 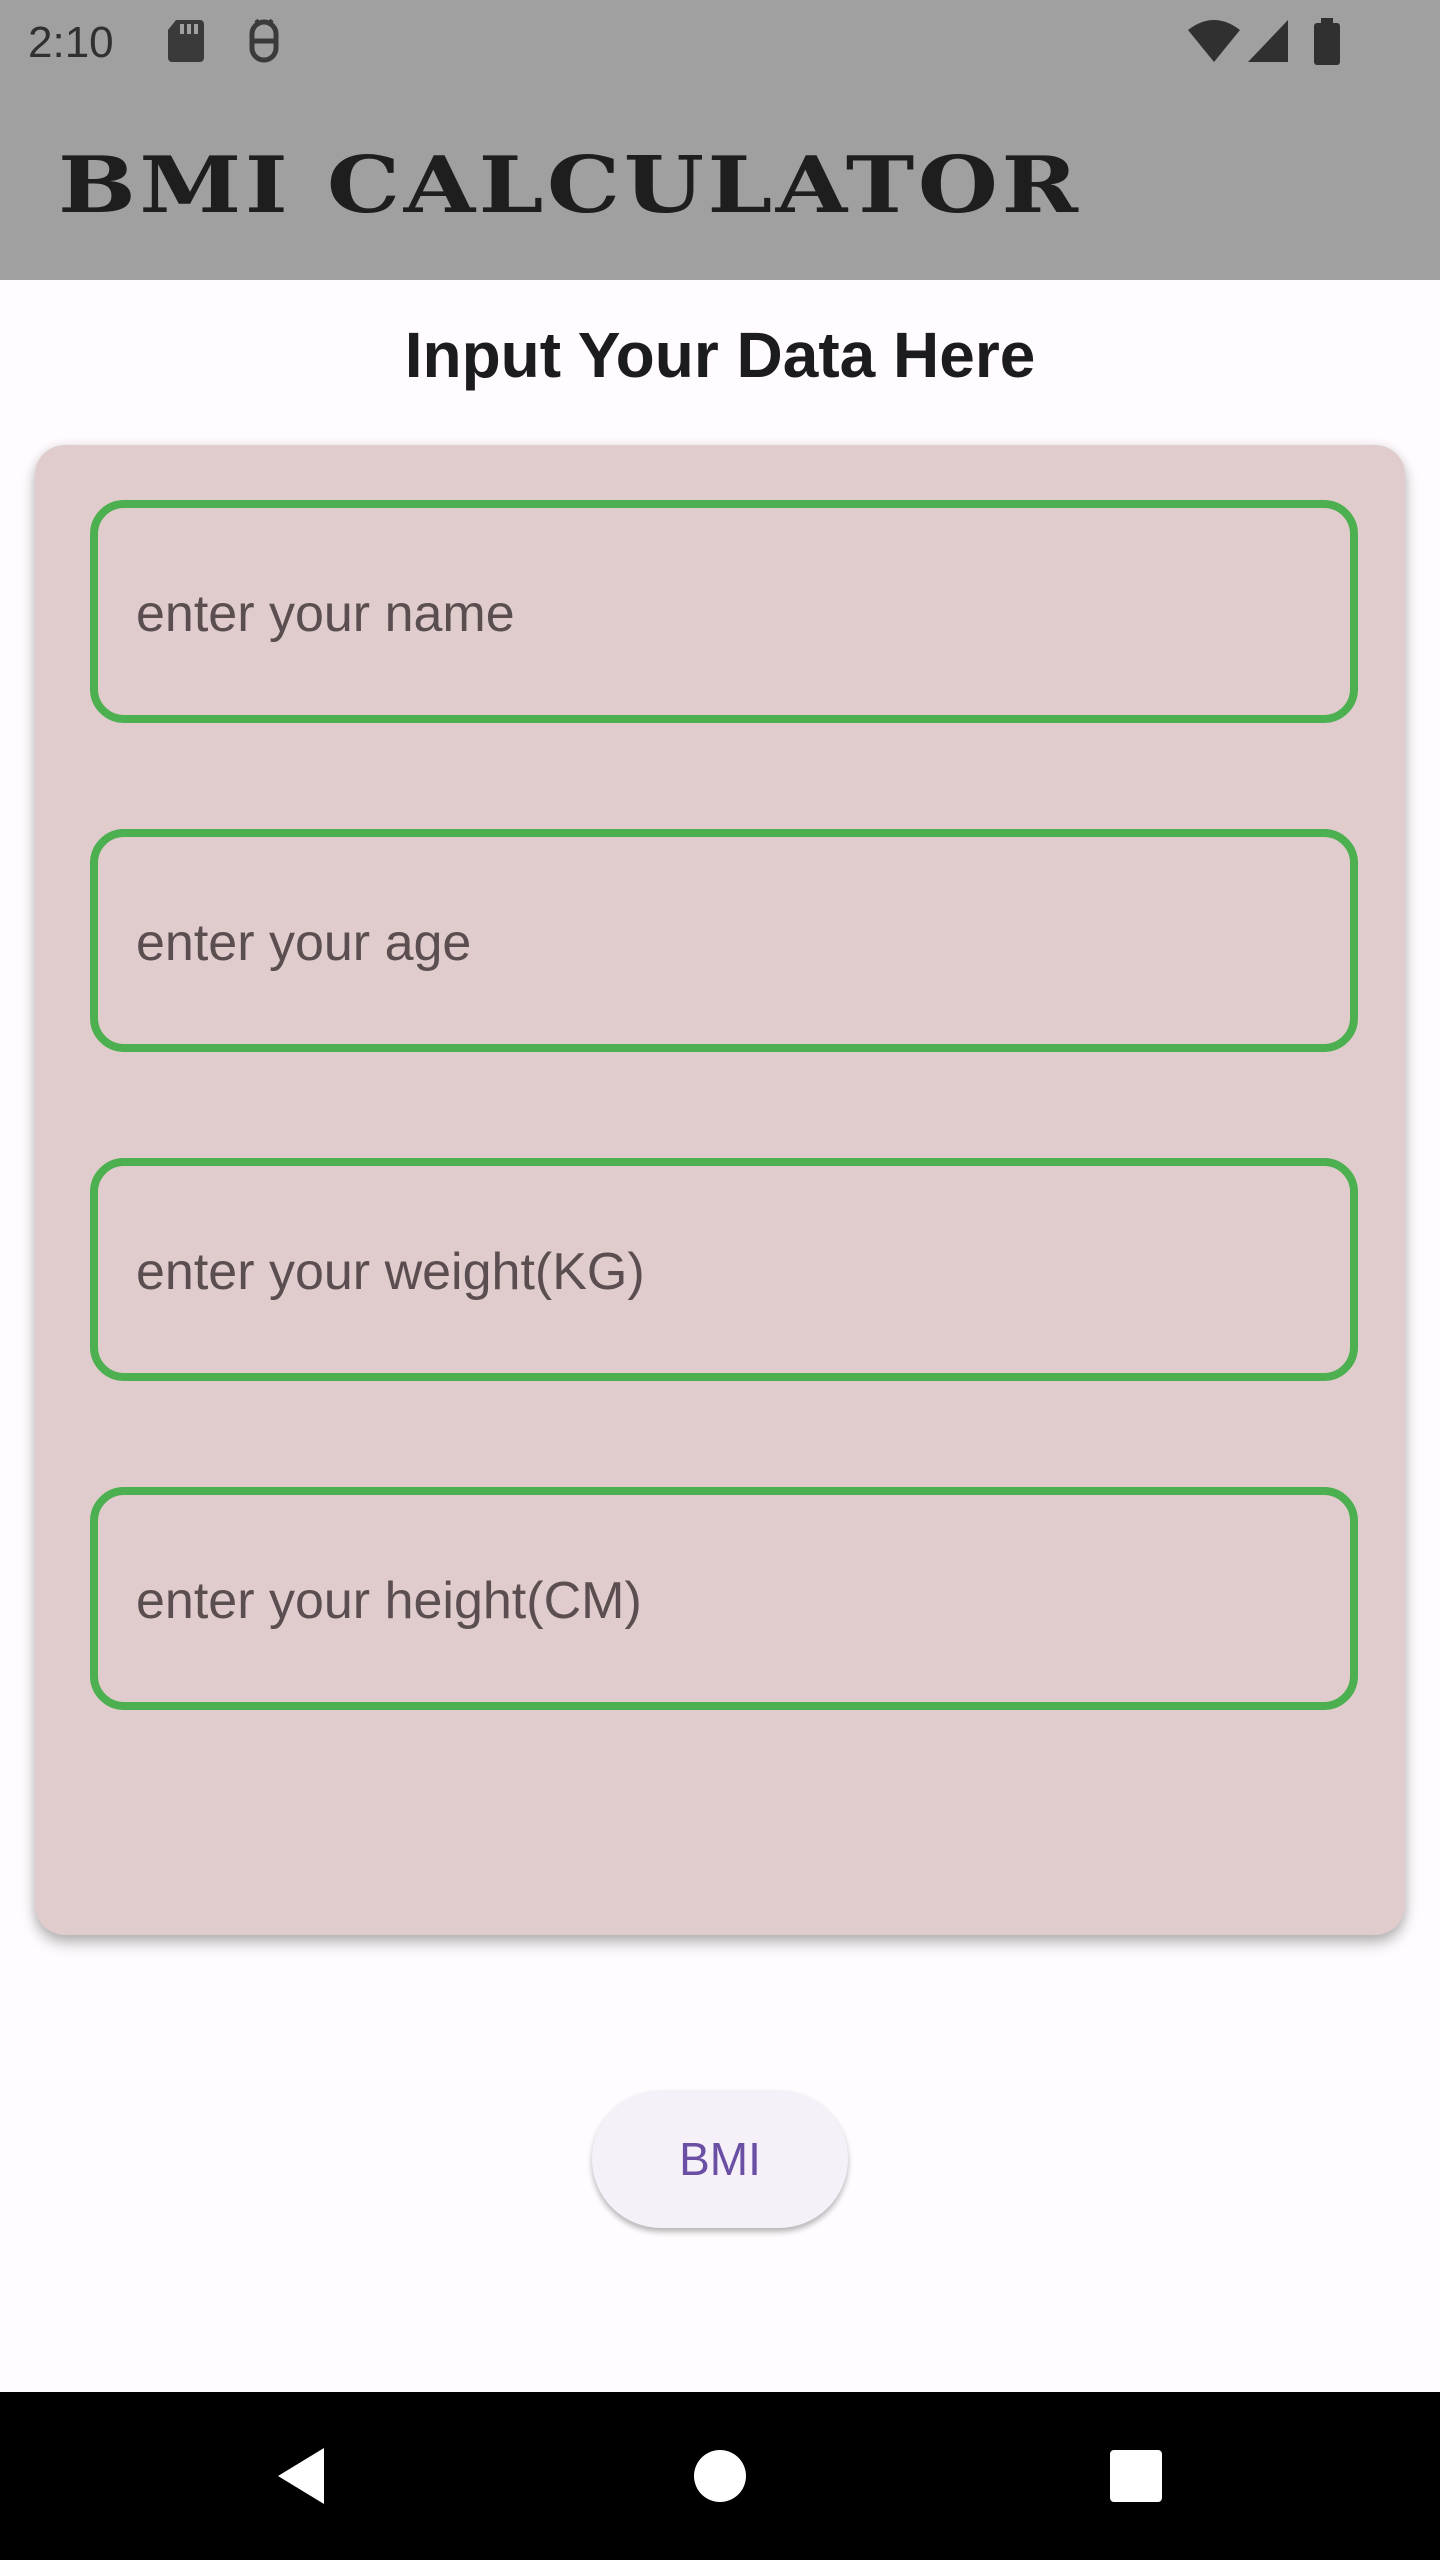 What do you see at coordinates (720, 42) in the screenshot?
I see `status-bar: 2:10` at bounding box center [720, 42].